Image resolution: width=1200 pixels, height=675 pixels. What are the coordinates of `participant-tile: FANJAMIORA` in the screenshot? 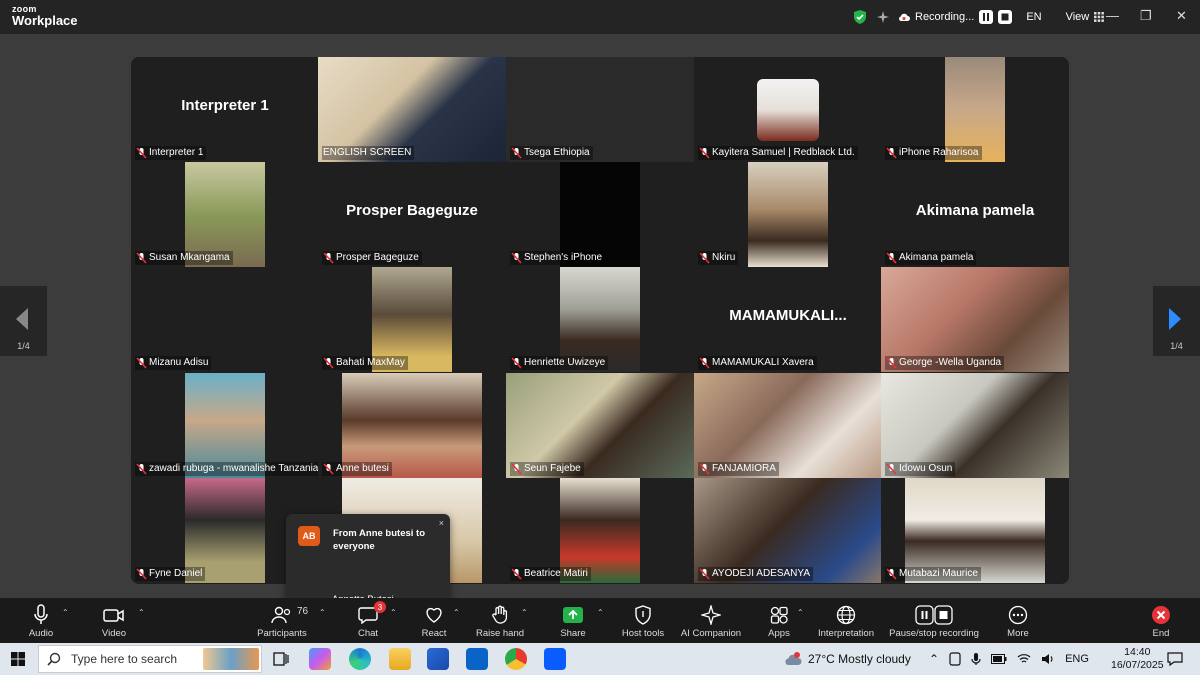 It's located at (788, 425).